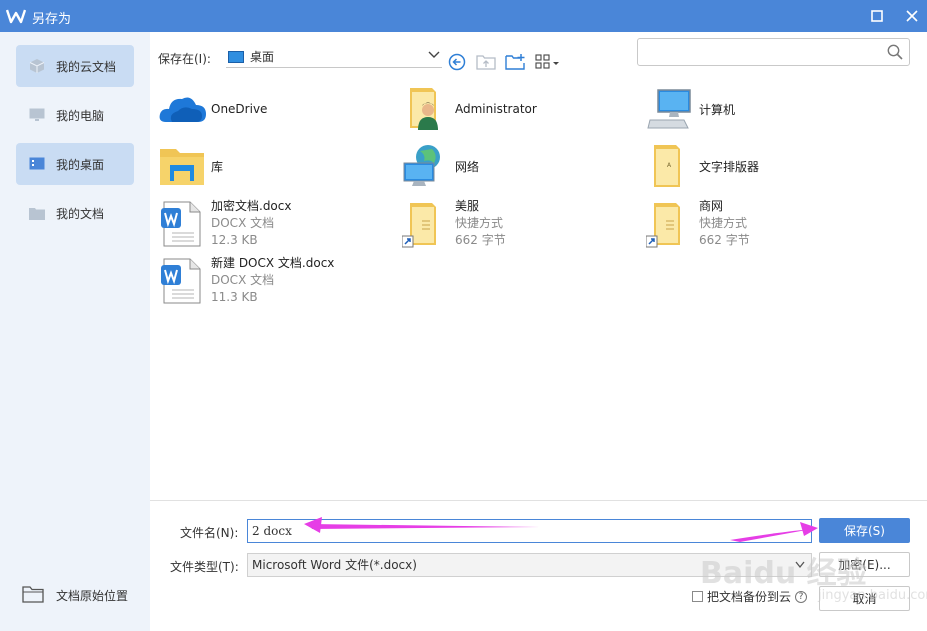  Describe the element at coordinates (217, 166) in the screenshot. I see `file-name: 库` at that location.